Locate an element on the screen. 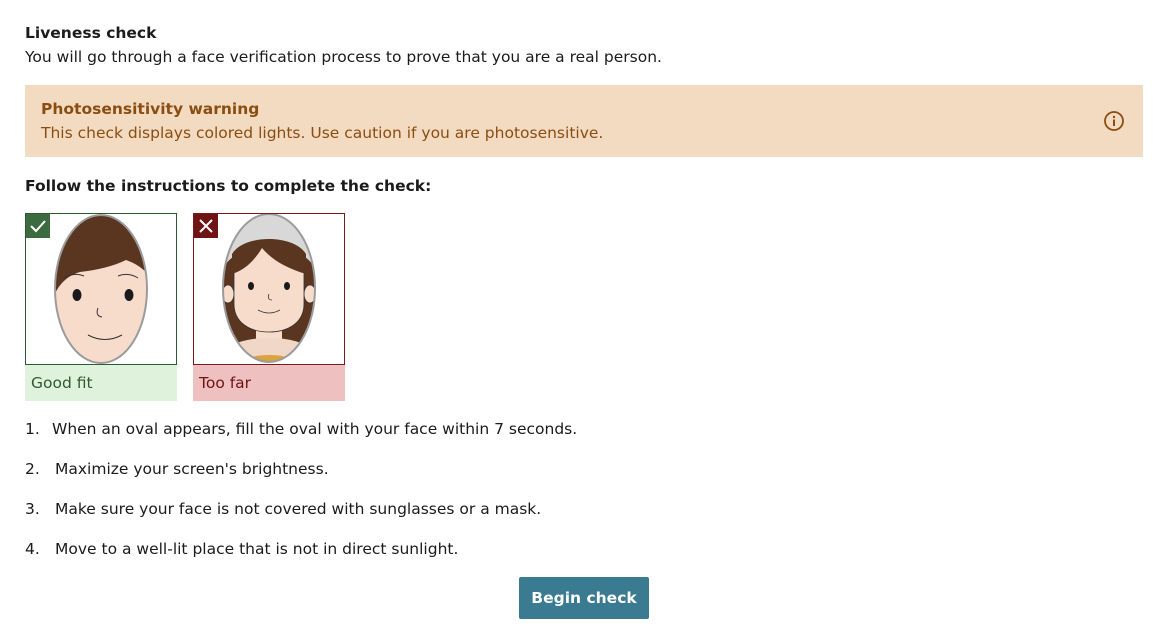  x-icon is located at coordinates (206, 226).